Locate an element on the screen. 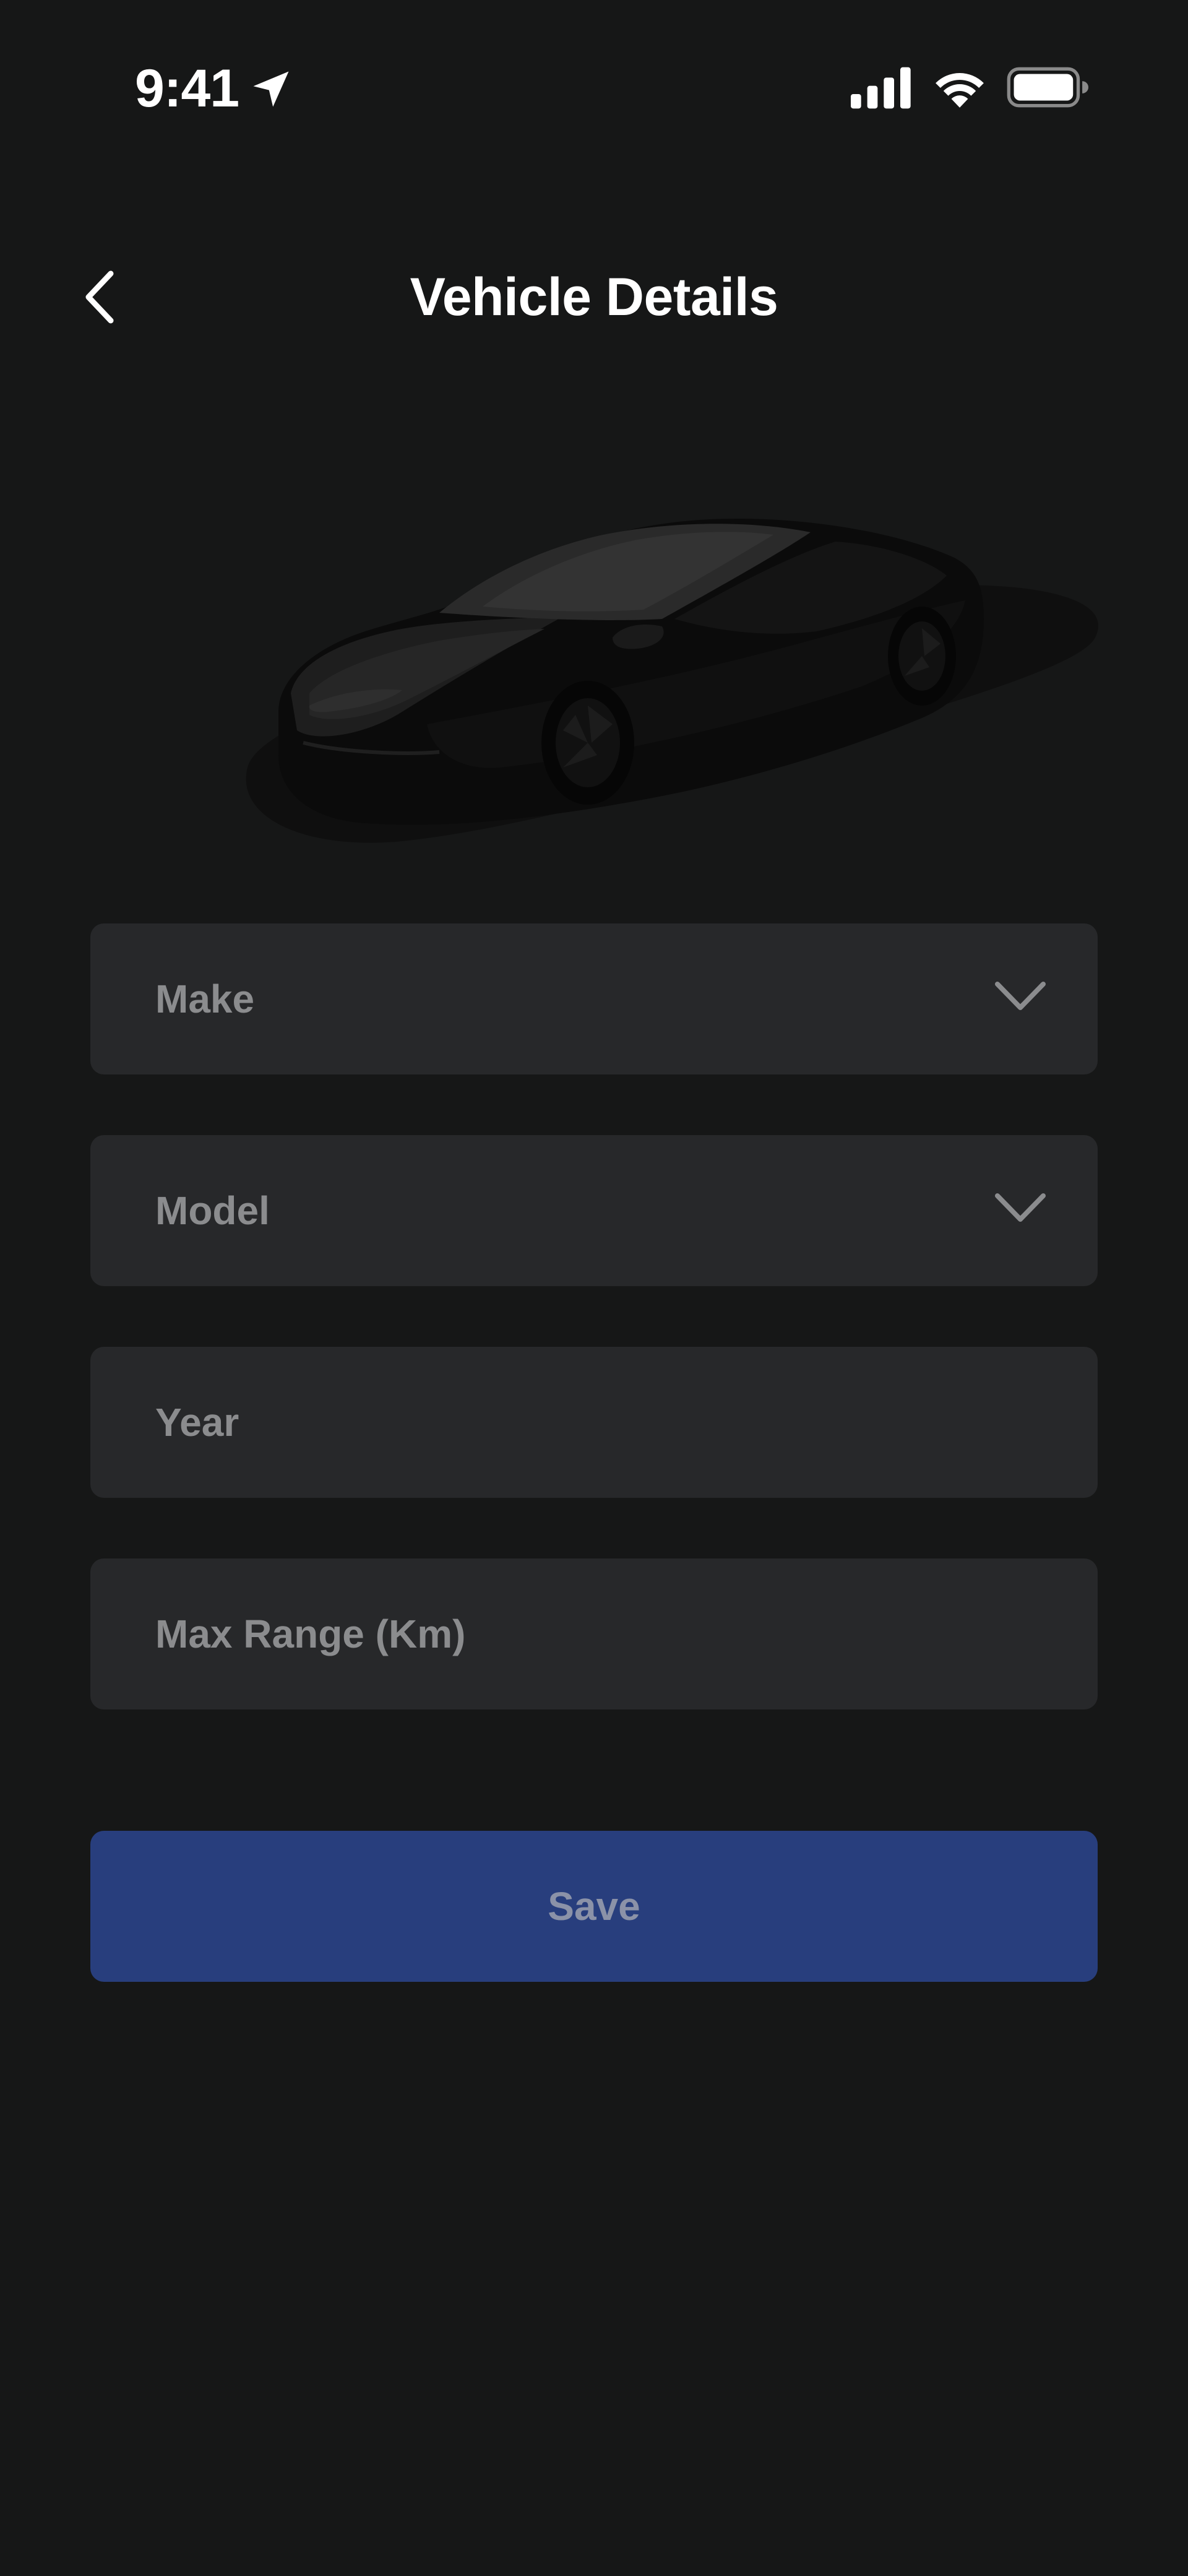 The image size is (1188, 2576). back-button is located at coordinates (99, 297).